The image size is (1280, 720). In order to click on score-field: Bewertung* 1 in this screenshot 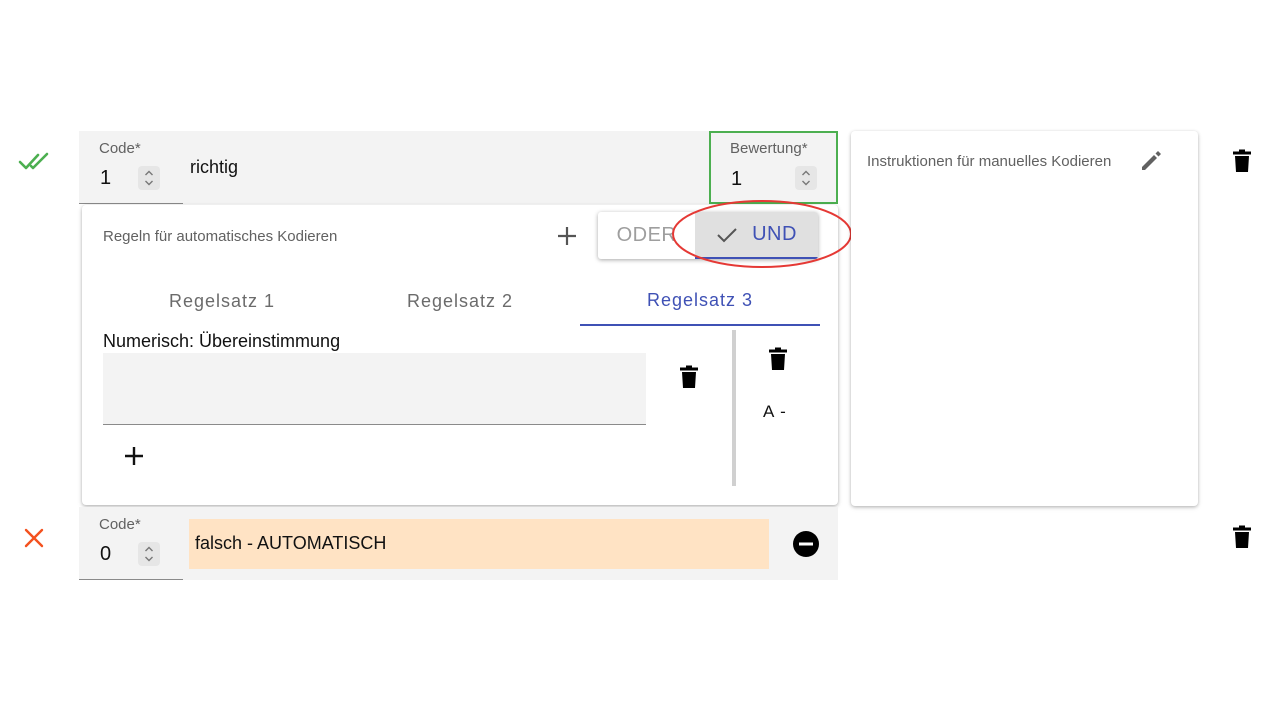, I will do `click(773, 167)`.